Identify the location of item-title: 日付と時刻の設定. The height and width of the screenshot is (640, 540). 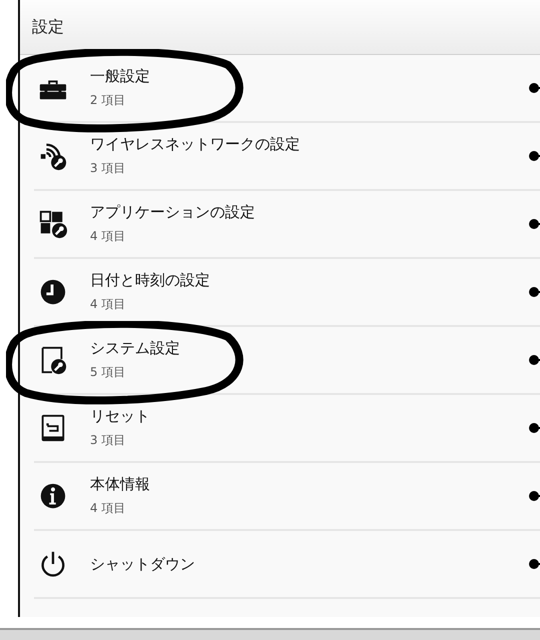
(150, 280).